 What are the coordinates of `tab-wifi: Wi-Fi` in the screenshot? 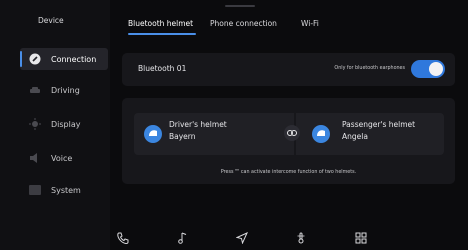 It's located at (310, 23).